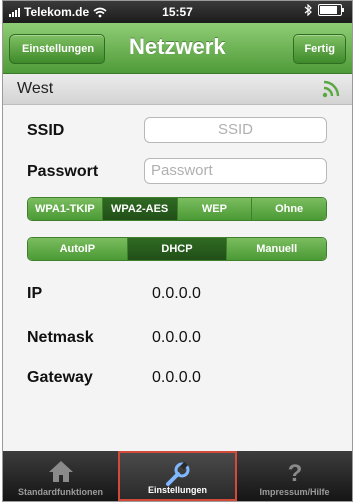  I want to click on segment-autoip: AutoIP, so click(78, 249).